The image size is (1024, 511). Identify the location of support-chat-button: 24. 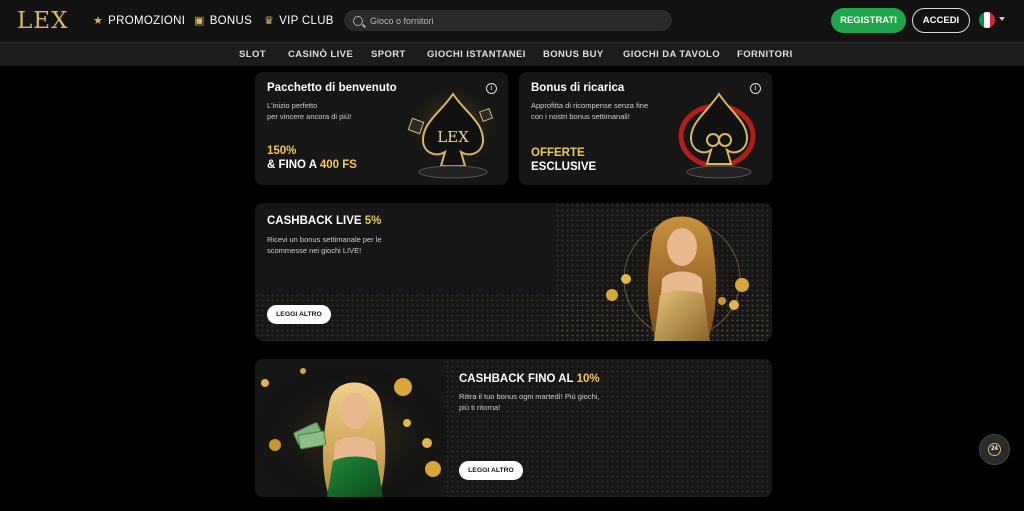
(994, 449).